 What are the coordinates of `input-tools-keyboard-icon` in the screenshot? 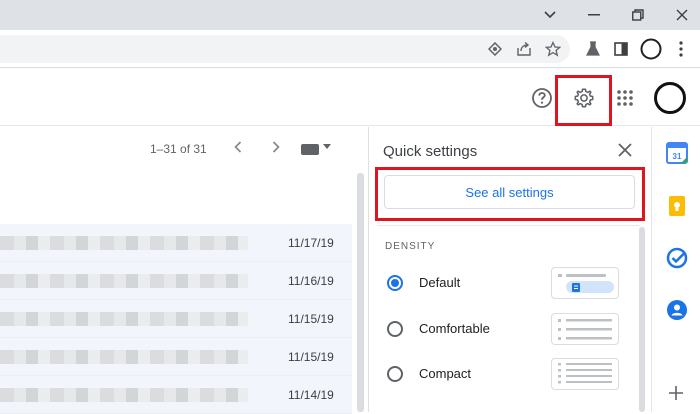 It's located at (310, 149).